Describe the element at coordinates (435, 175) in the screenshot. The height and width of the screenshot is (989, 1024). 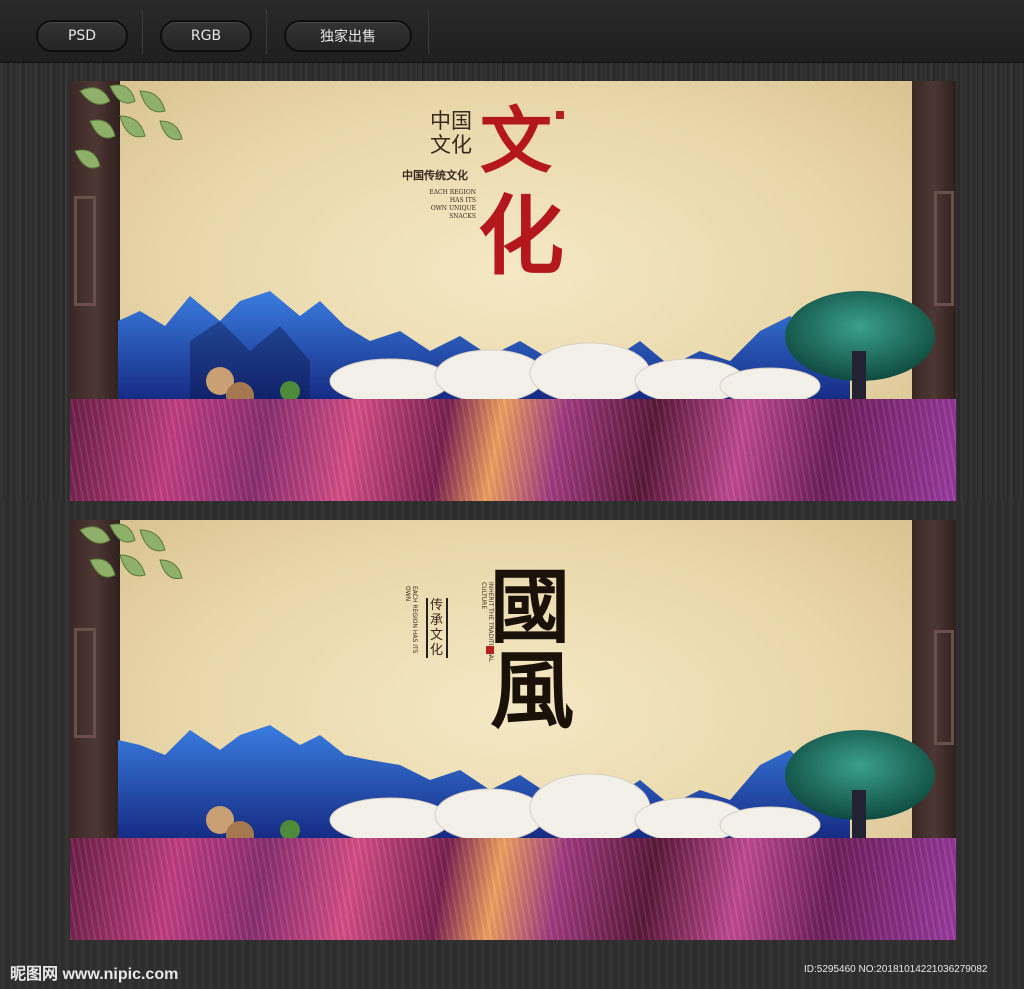
I see `subtitle: 中国传统文化` at that location.